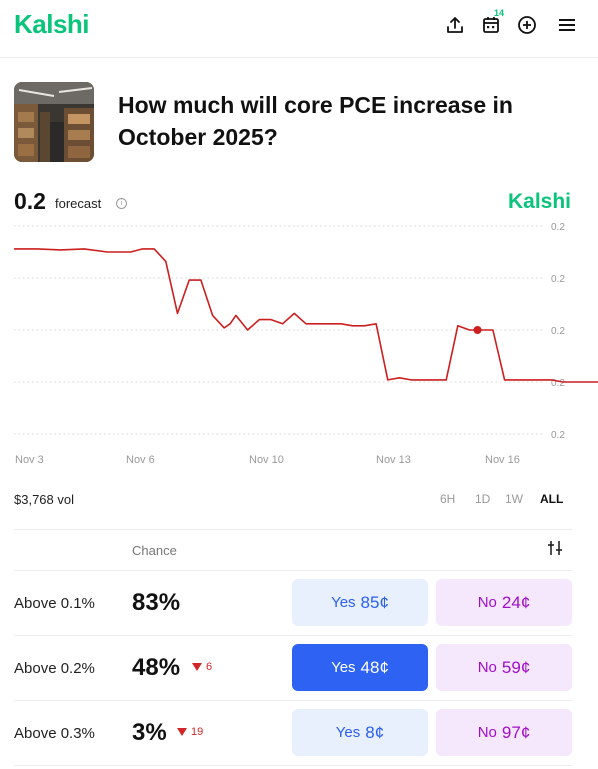 The height and width of the screenshot is (769, 598). Describe the element at coordinates (482, 499) in the screenshot. I see `range-1d: 1D` at that location.